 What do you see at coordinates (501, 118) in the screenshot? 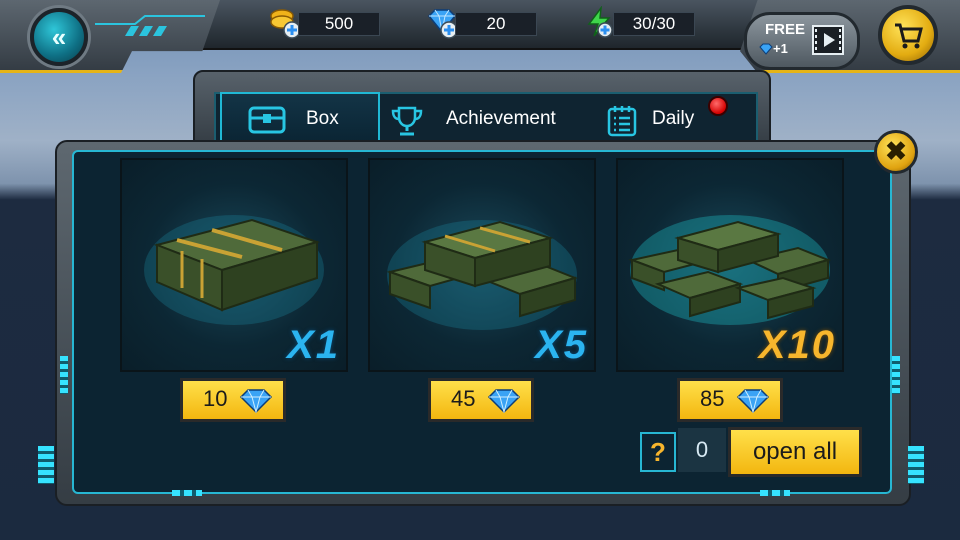
I see `tab-label: Achievement` at bounding box center [501, 118].